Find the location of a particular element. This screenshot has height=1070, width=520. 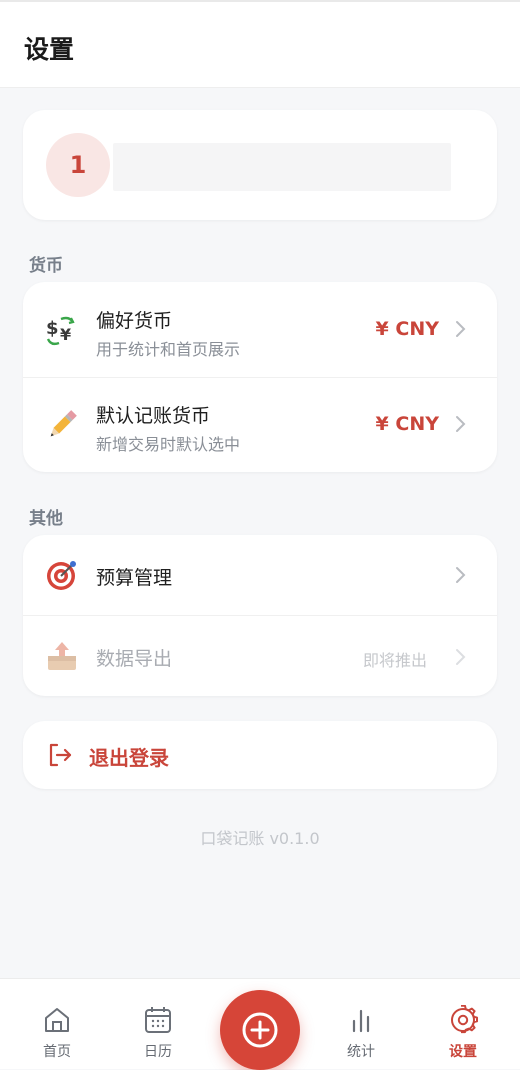

tab-settings-label: 设置 is located at coordinates (463, 1052).